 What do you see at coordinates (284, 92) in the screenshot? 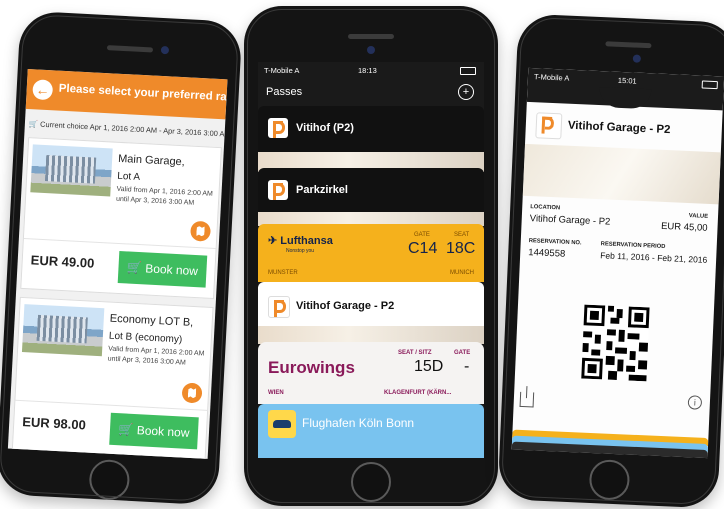
I see `page-title: Passes` at bounding box center [284, 92].